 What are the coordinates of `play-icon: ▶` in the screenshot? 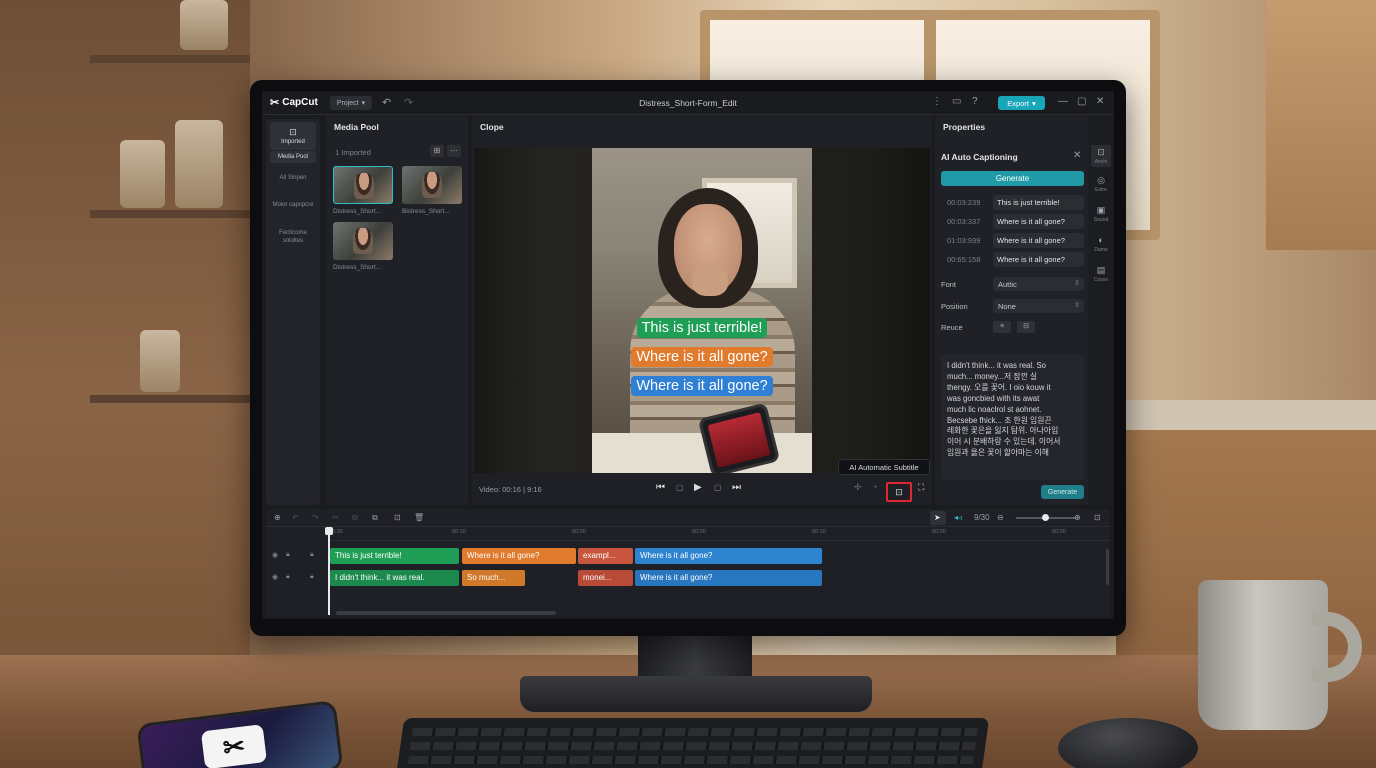 It's located at (698, 487).